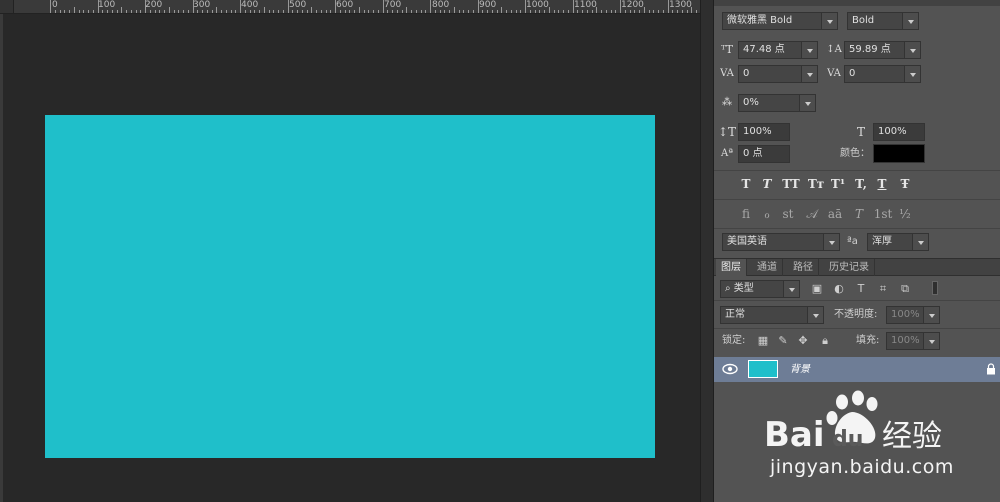  I want to click on watermark-url: jingyan.baidu.com, so click(862, 467).